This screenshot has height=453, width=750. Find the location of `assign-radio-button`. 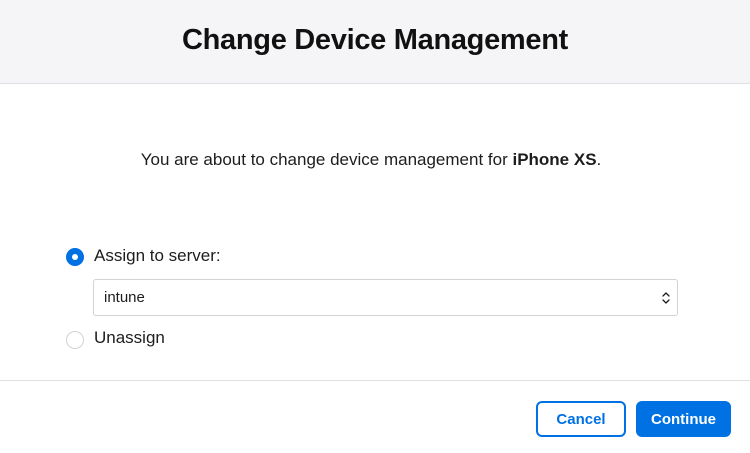

assign-radio-button is located at coordinates (75, 257).